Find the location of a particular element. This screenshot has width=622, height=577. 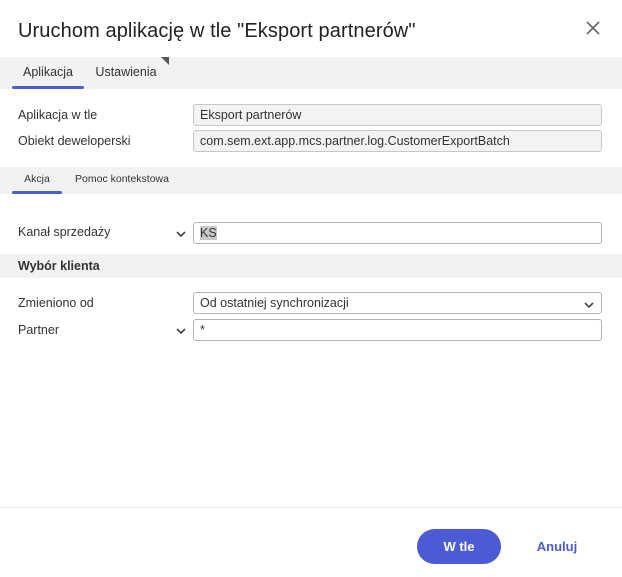

footer-divider is located at coordinates (311, 507).